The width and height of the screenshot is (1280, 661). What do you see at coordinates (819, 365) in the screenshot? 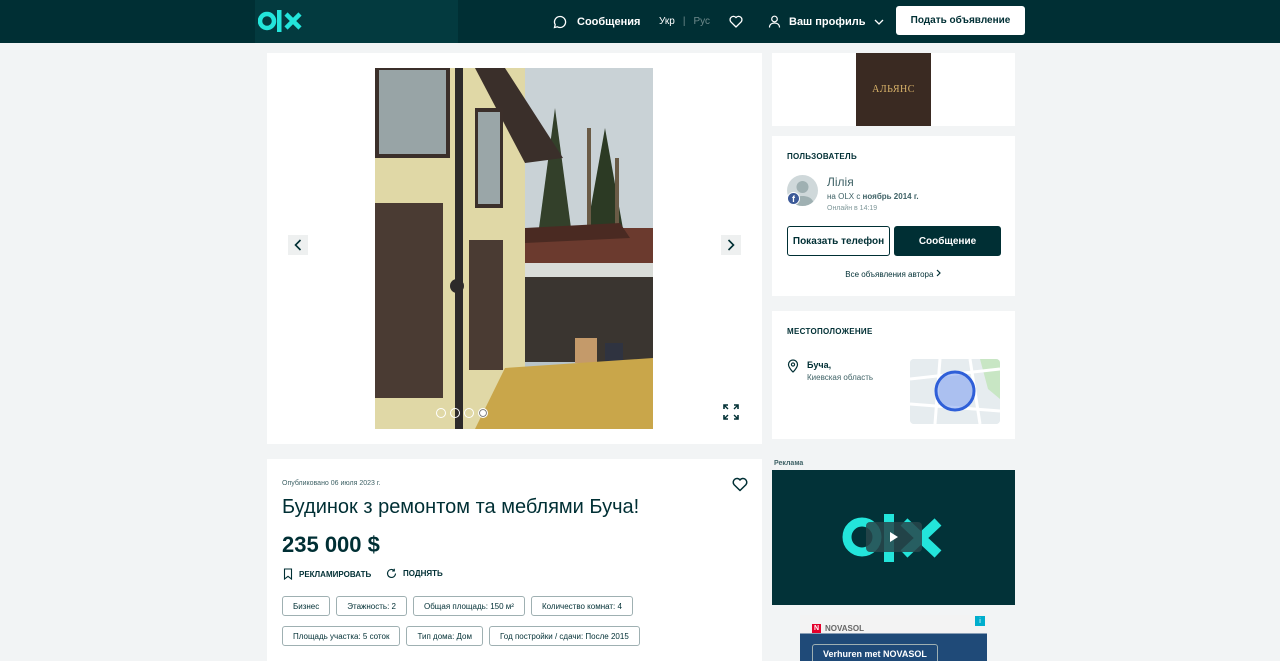
I see `location-city: Буча,` at bounding box center [819, 365].